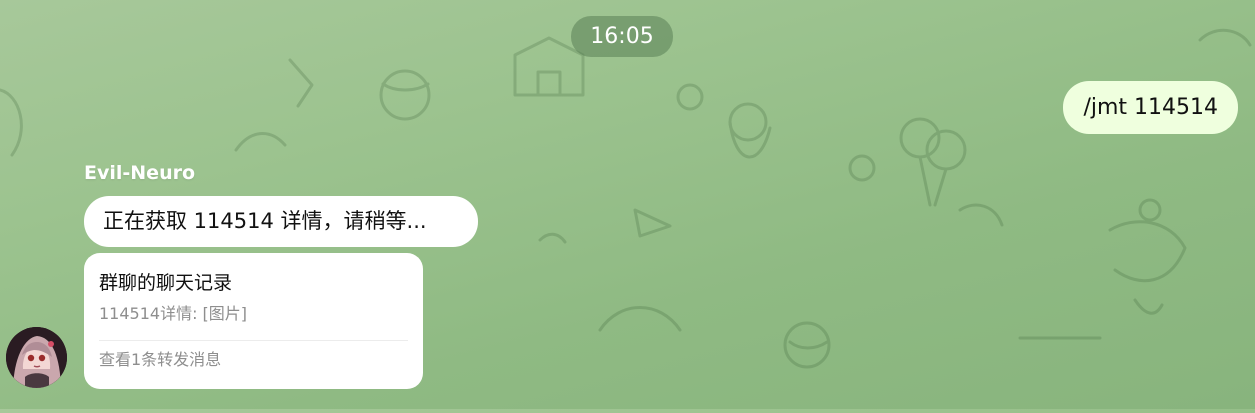  What do you see at coordinates (253, 360) in the screenshot?
I see `view-forwarded-messages-link: 查看1条转发消息` at bounding box center [253, 360].